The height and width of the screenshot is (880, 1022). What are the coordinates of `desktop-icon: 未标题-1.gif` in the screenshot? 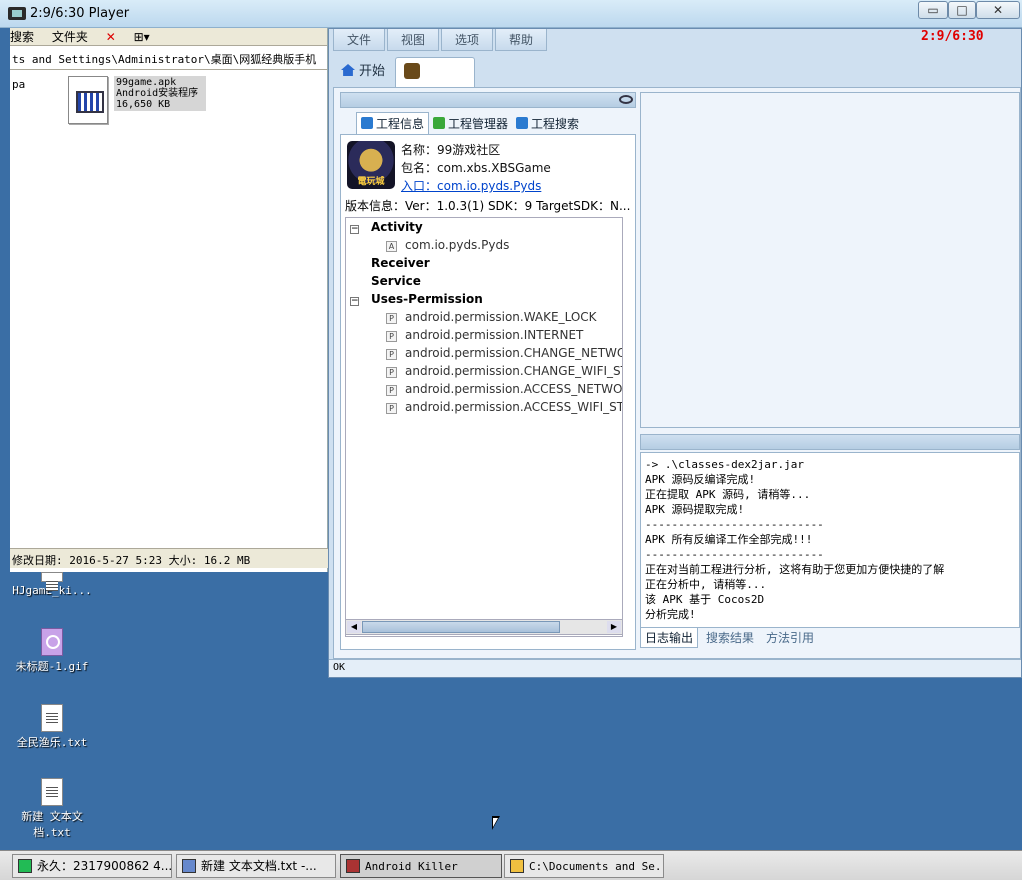 It's located at (52, 651).